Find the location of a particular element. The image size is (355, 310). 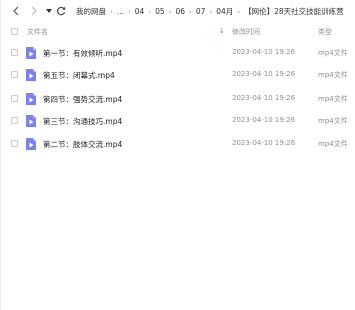

breadcrumb-item-06: 06 is located at coordinates (181, 11).